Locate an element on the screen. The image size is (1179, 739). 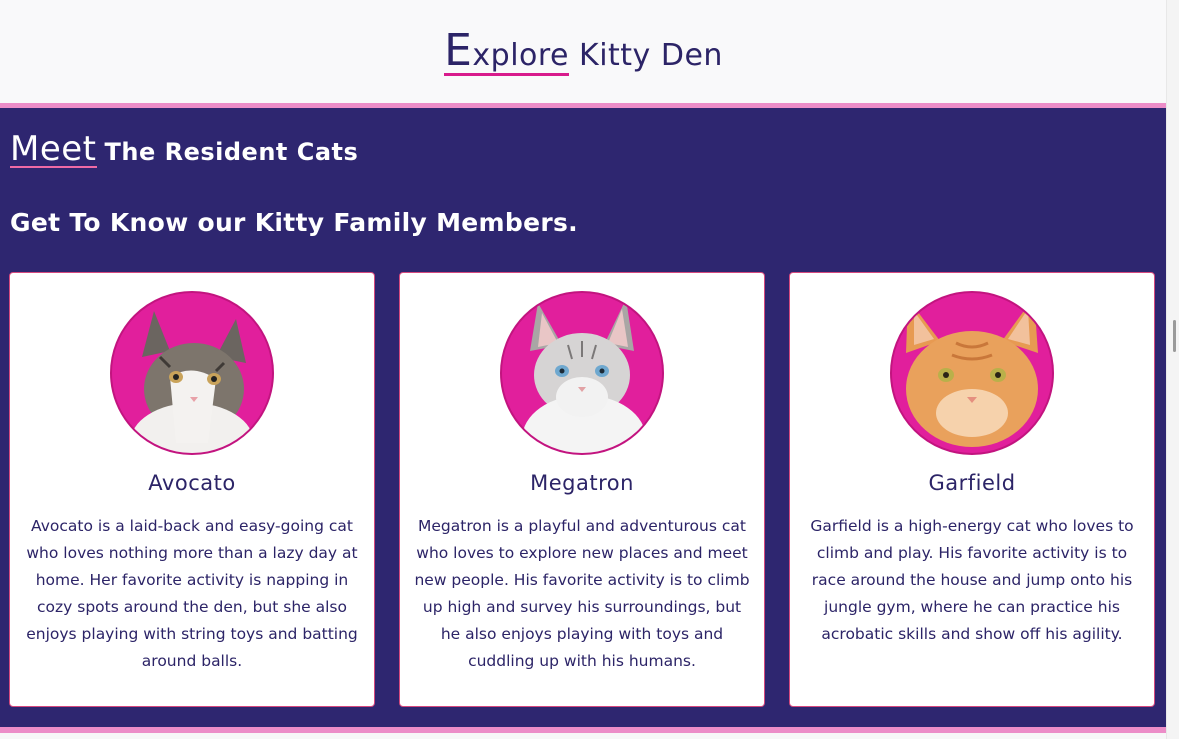
site-title-rest: Kitty Den is located at coordinates (651, 55).